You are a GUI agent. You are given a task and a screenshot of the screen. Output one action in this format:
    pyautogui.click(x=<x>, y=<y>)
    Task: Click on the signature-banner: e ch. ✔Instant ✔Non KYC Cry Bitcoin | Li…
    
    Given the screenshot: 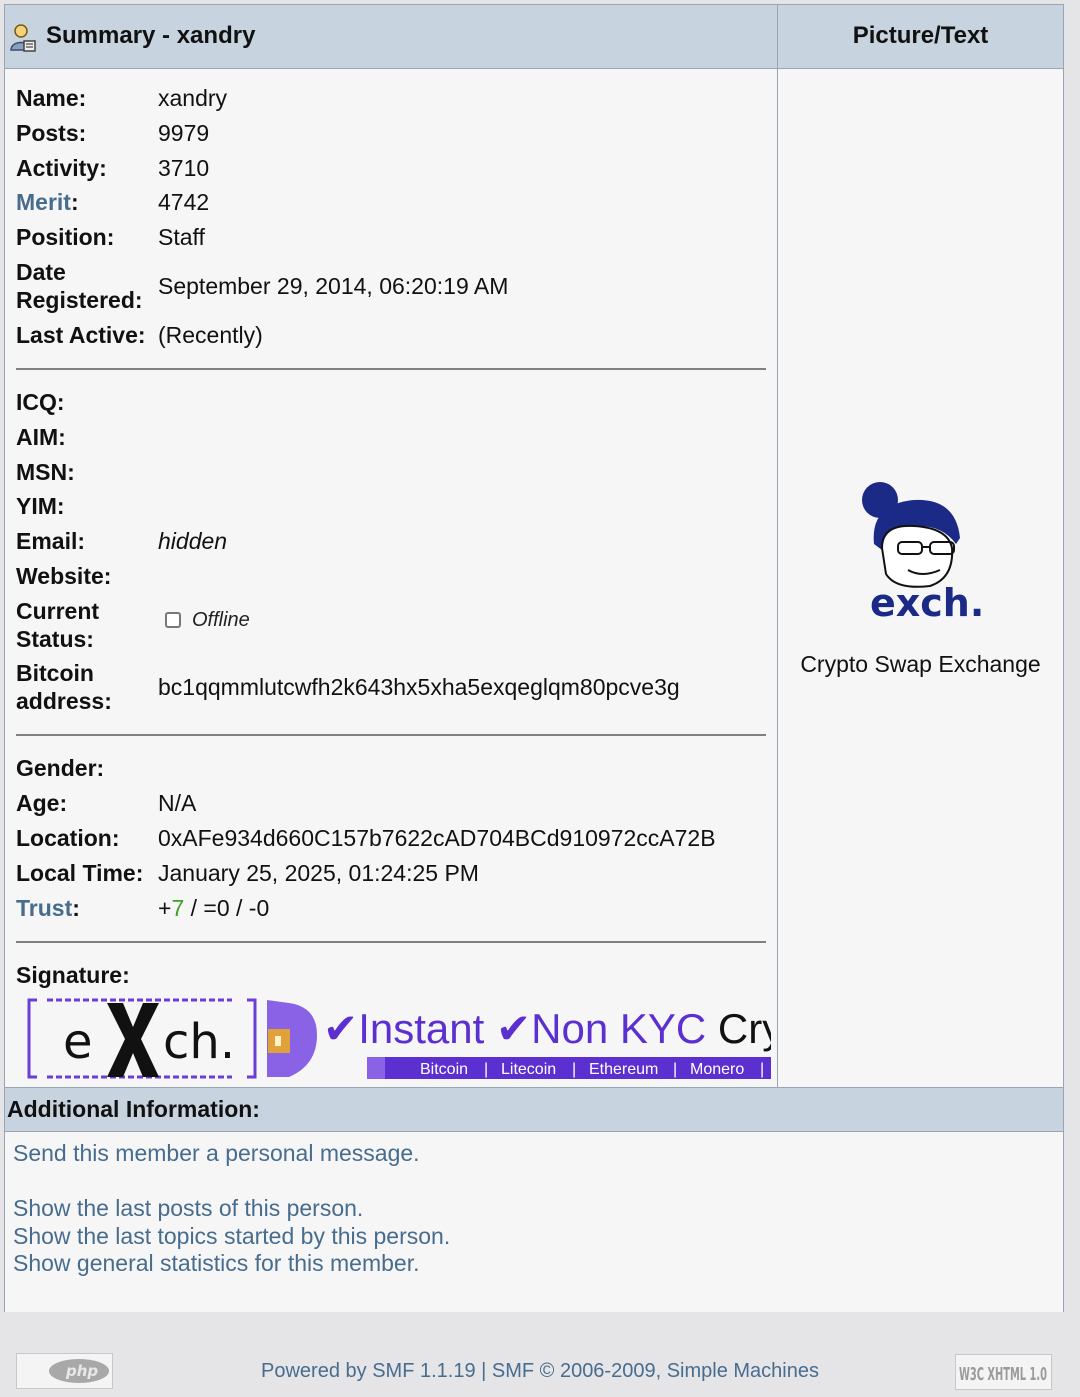 What is the action you would take?
    pyautogui.click(x=399, y=1040)
    